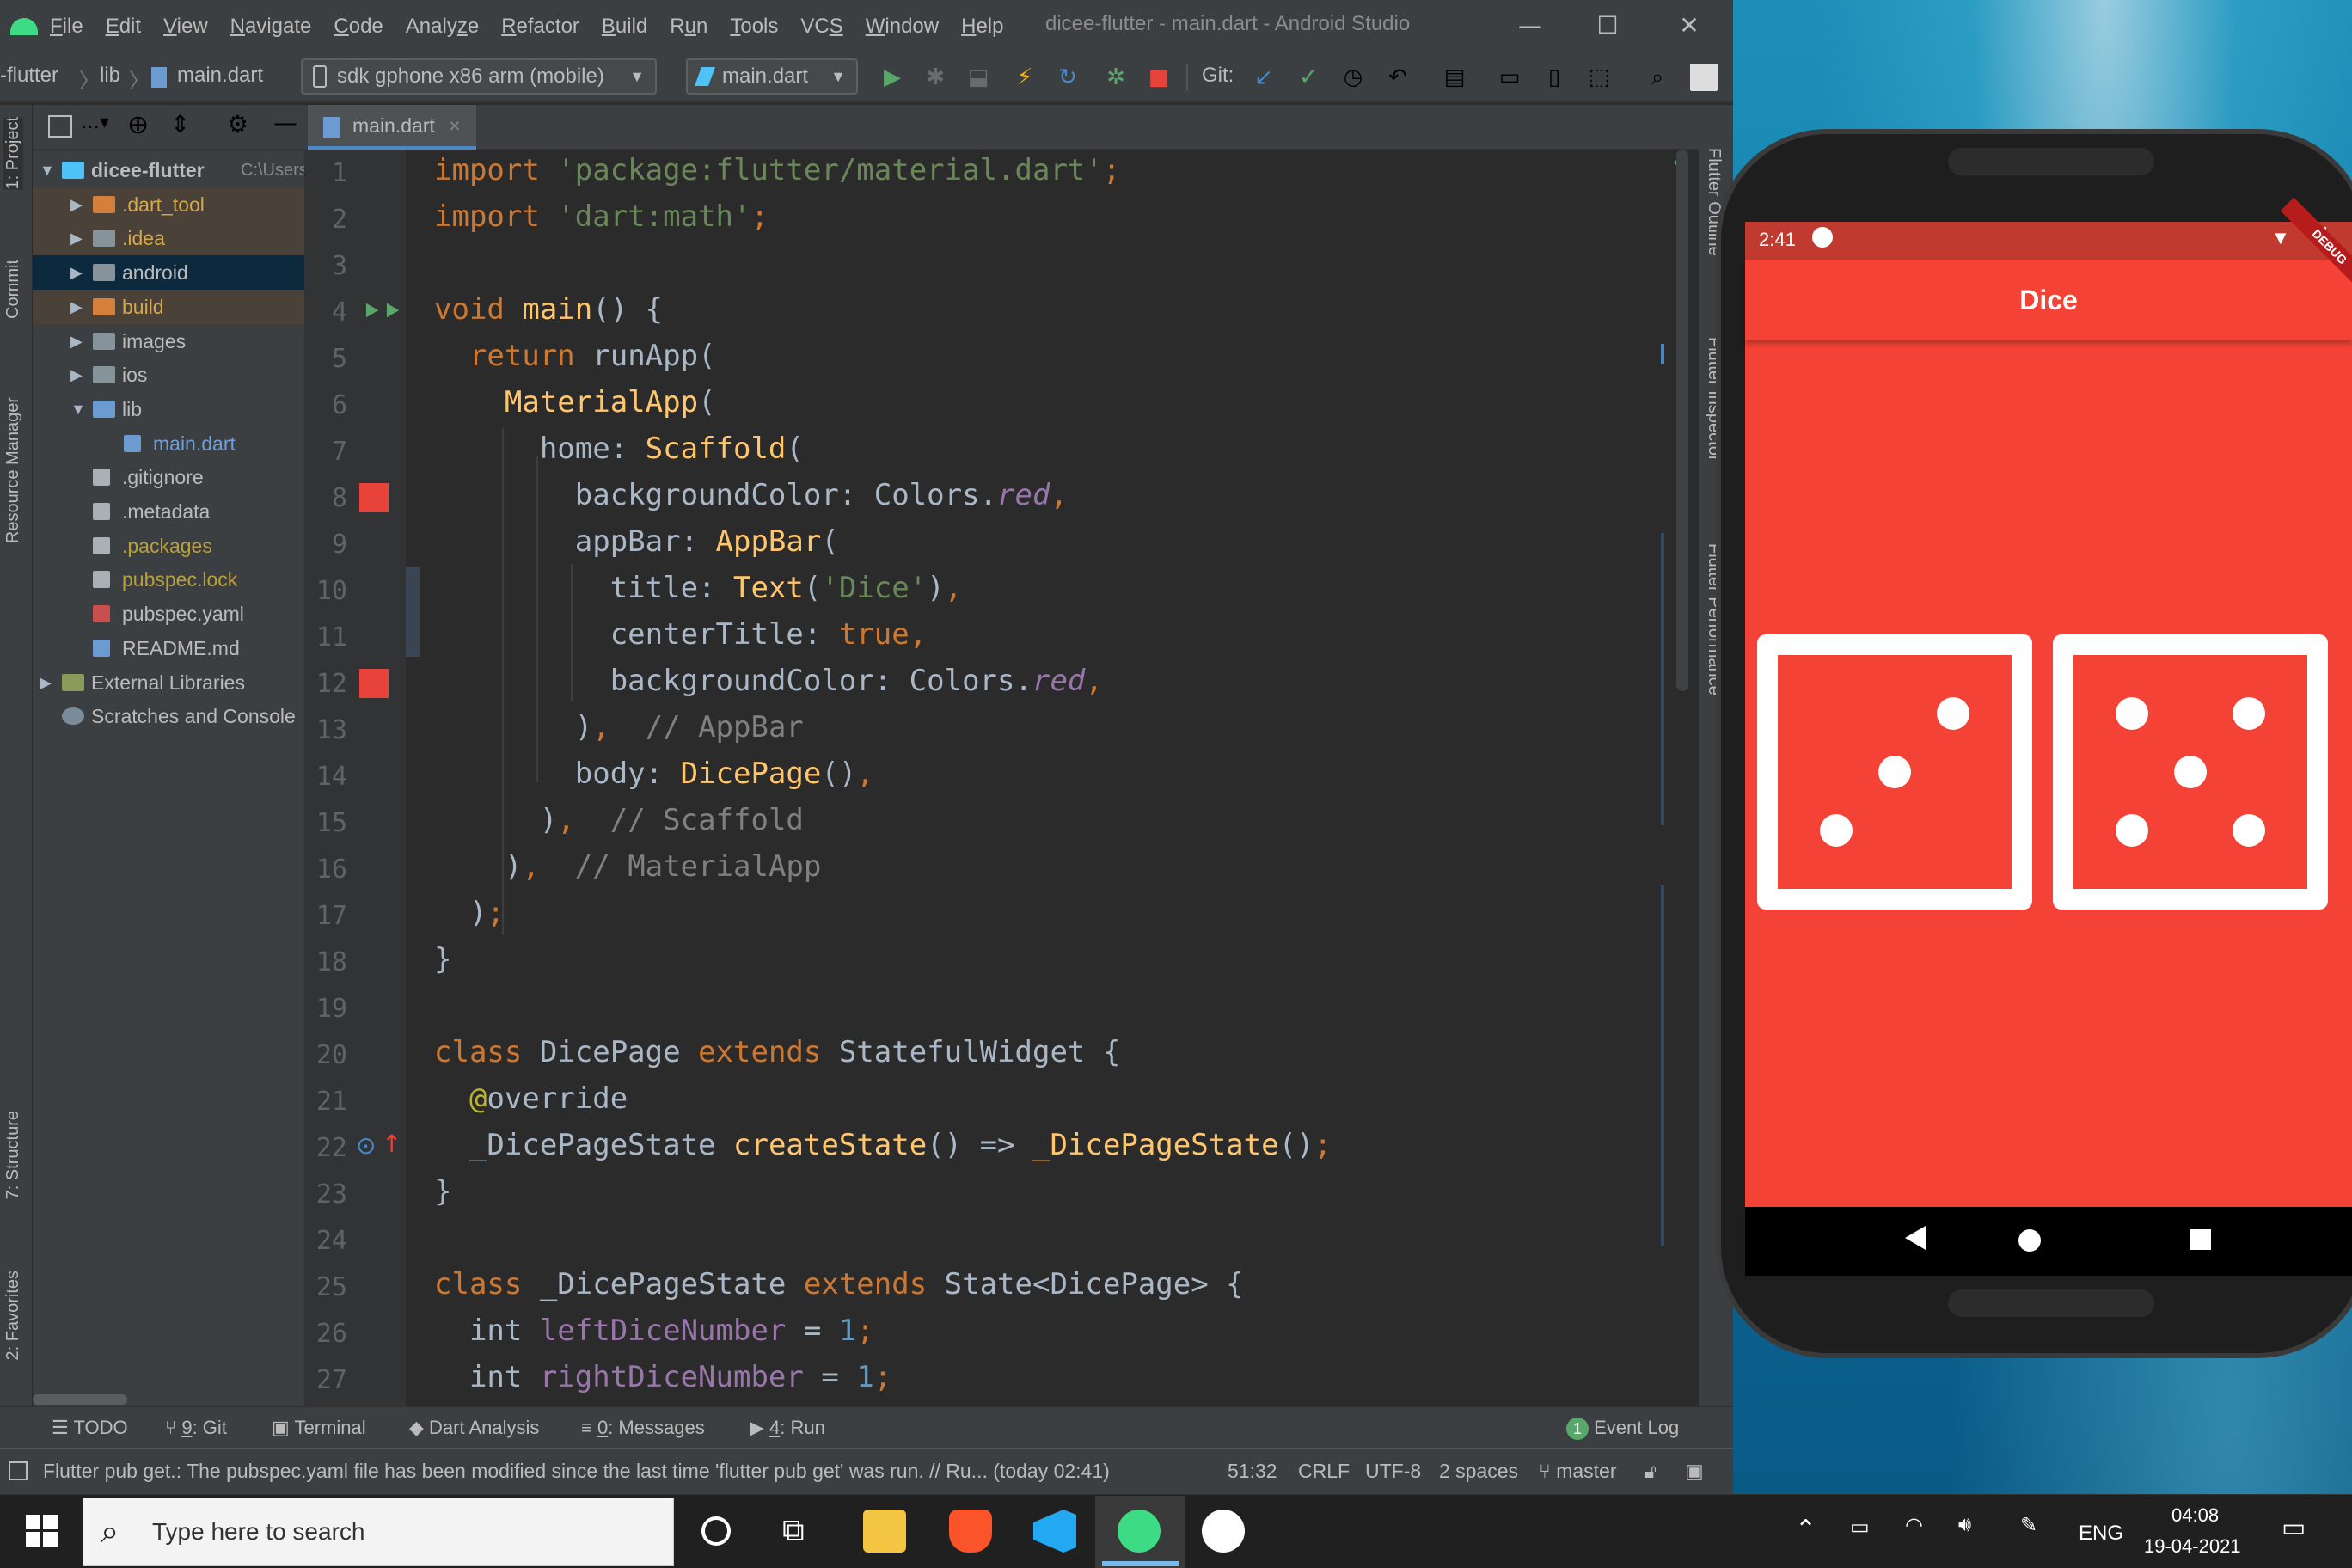 Image resolution: width=2352 pixels, height=1568 pixels. What do you see at coordinates (13, 1155) in the screenshot?
I see `structure-tool-button: 7: Structure` at bounding box center [13, 1155].